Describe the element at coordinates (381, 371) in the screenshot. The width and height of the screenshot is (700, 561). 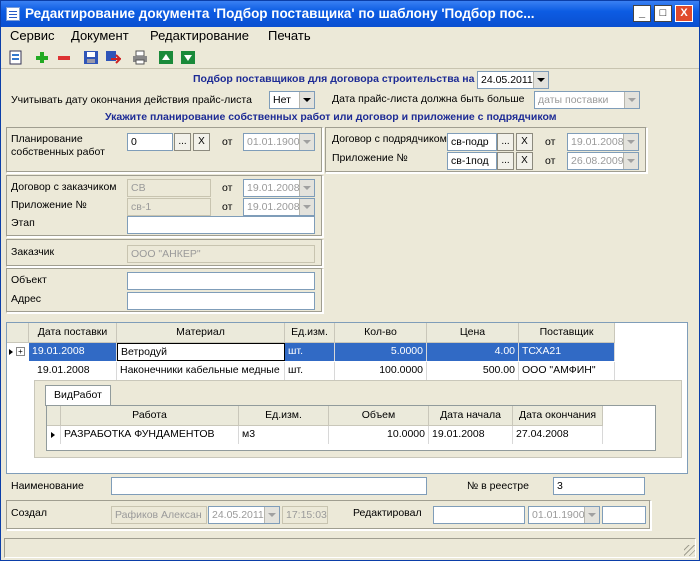
I see `cell-qty: 100.0000` at that location.